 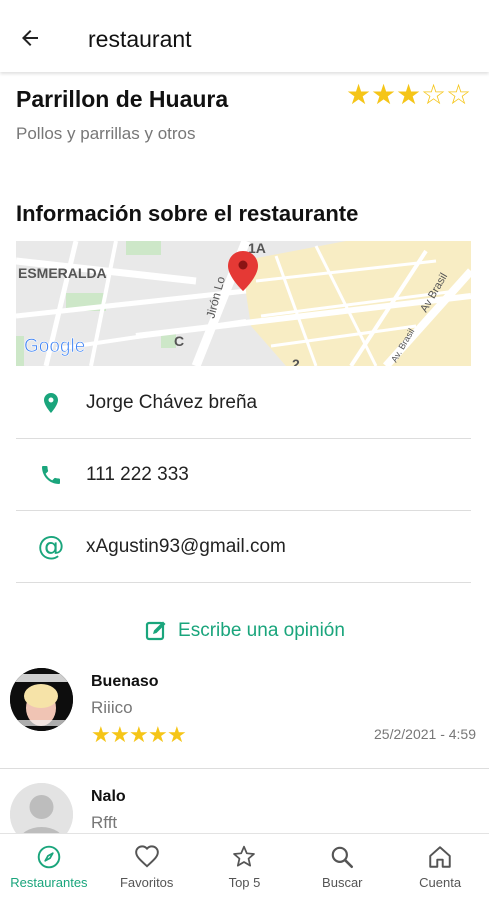 I want to click on edit-icon, so click(x=155, y=631).